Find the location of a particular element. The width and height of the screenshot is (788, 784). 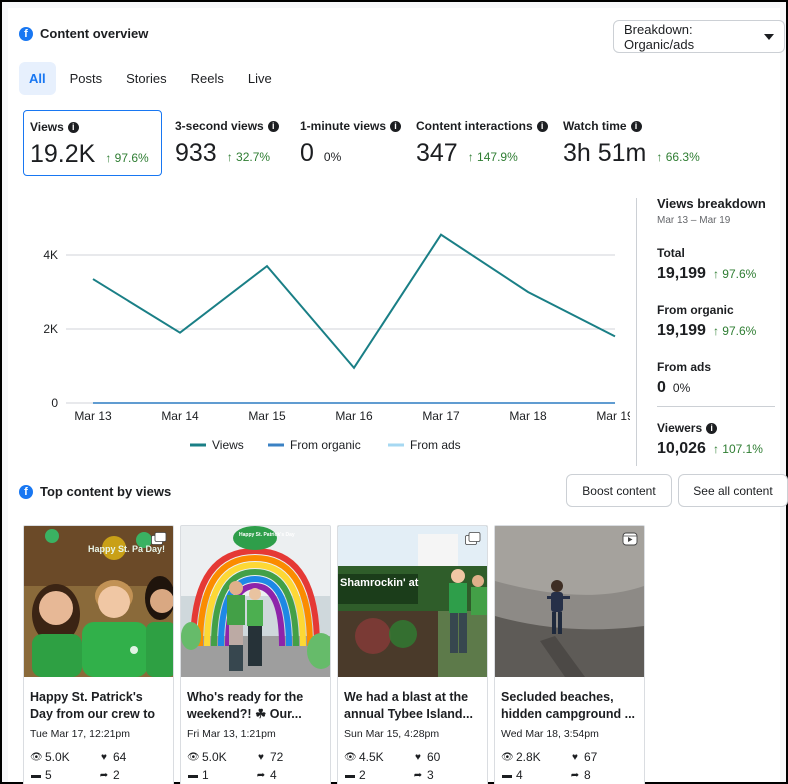

organic-value: 19,199 is located at coordinates (681, 330).